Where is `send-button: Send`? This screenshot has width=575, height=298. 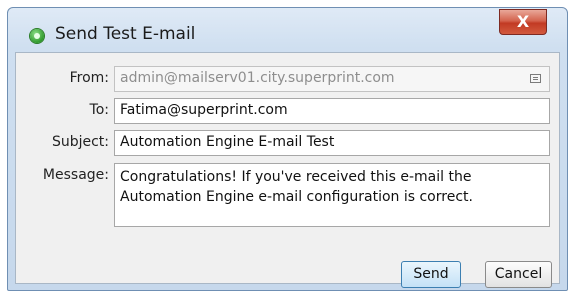
send-button: Send is located at coordinates (431, 274).